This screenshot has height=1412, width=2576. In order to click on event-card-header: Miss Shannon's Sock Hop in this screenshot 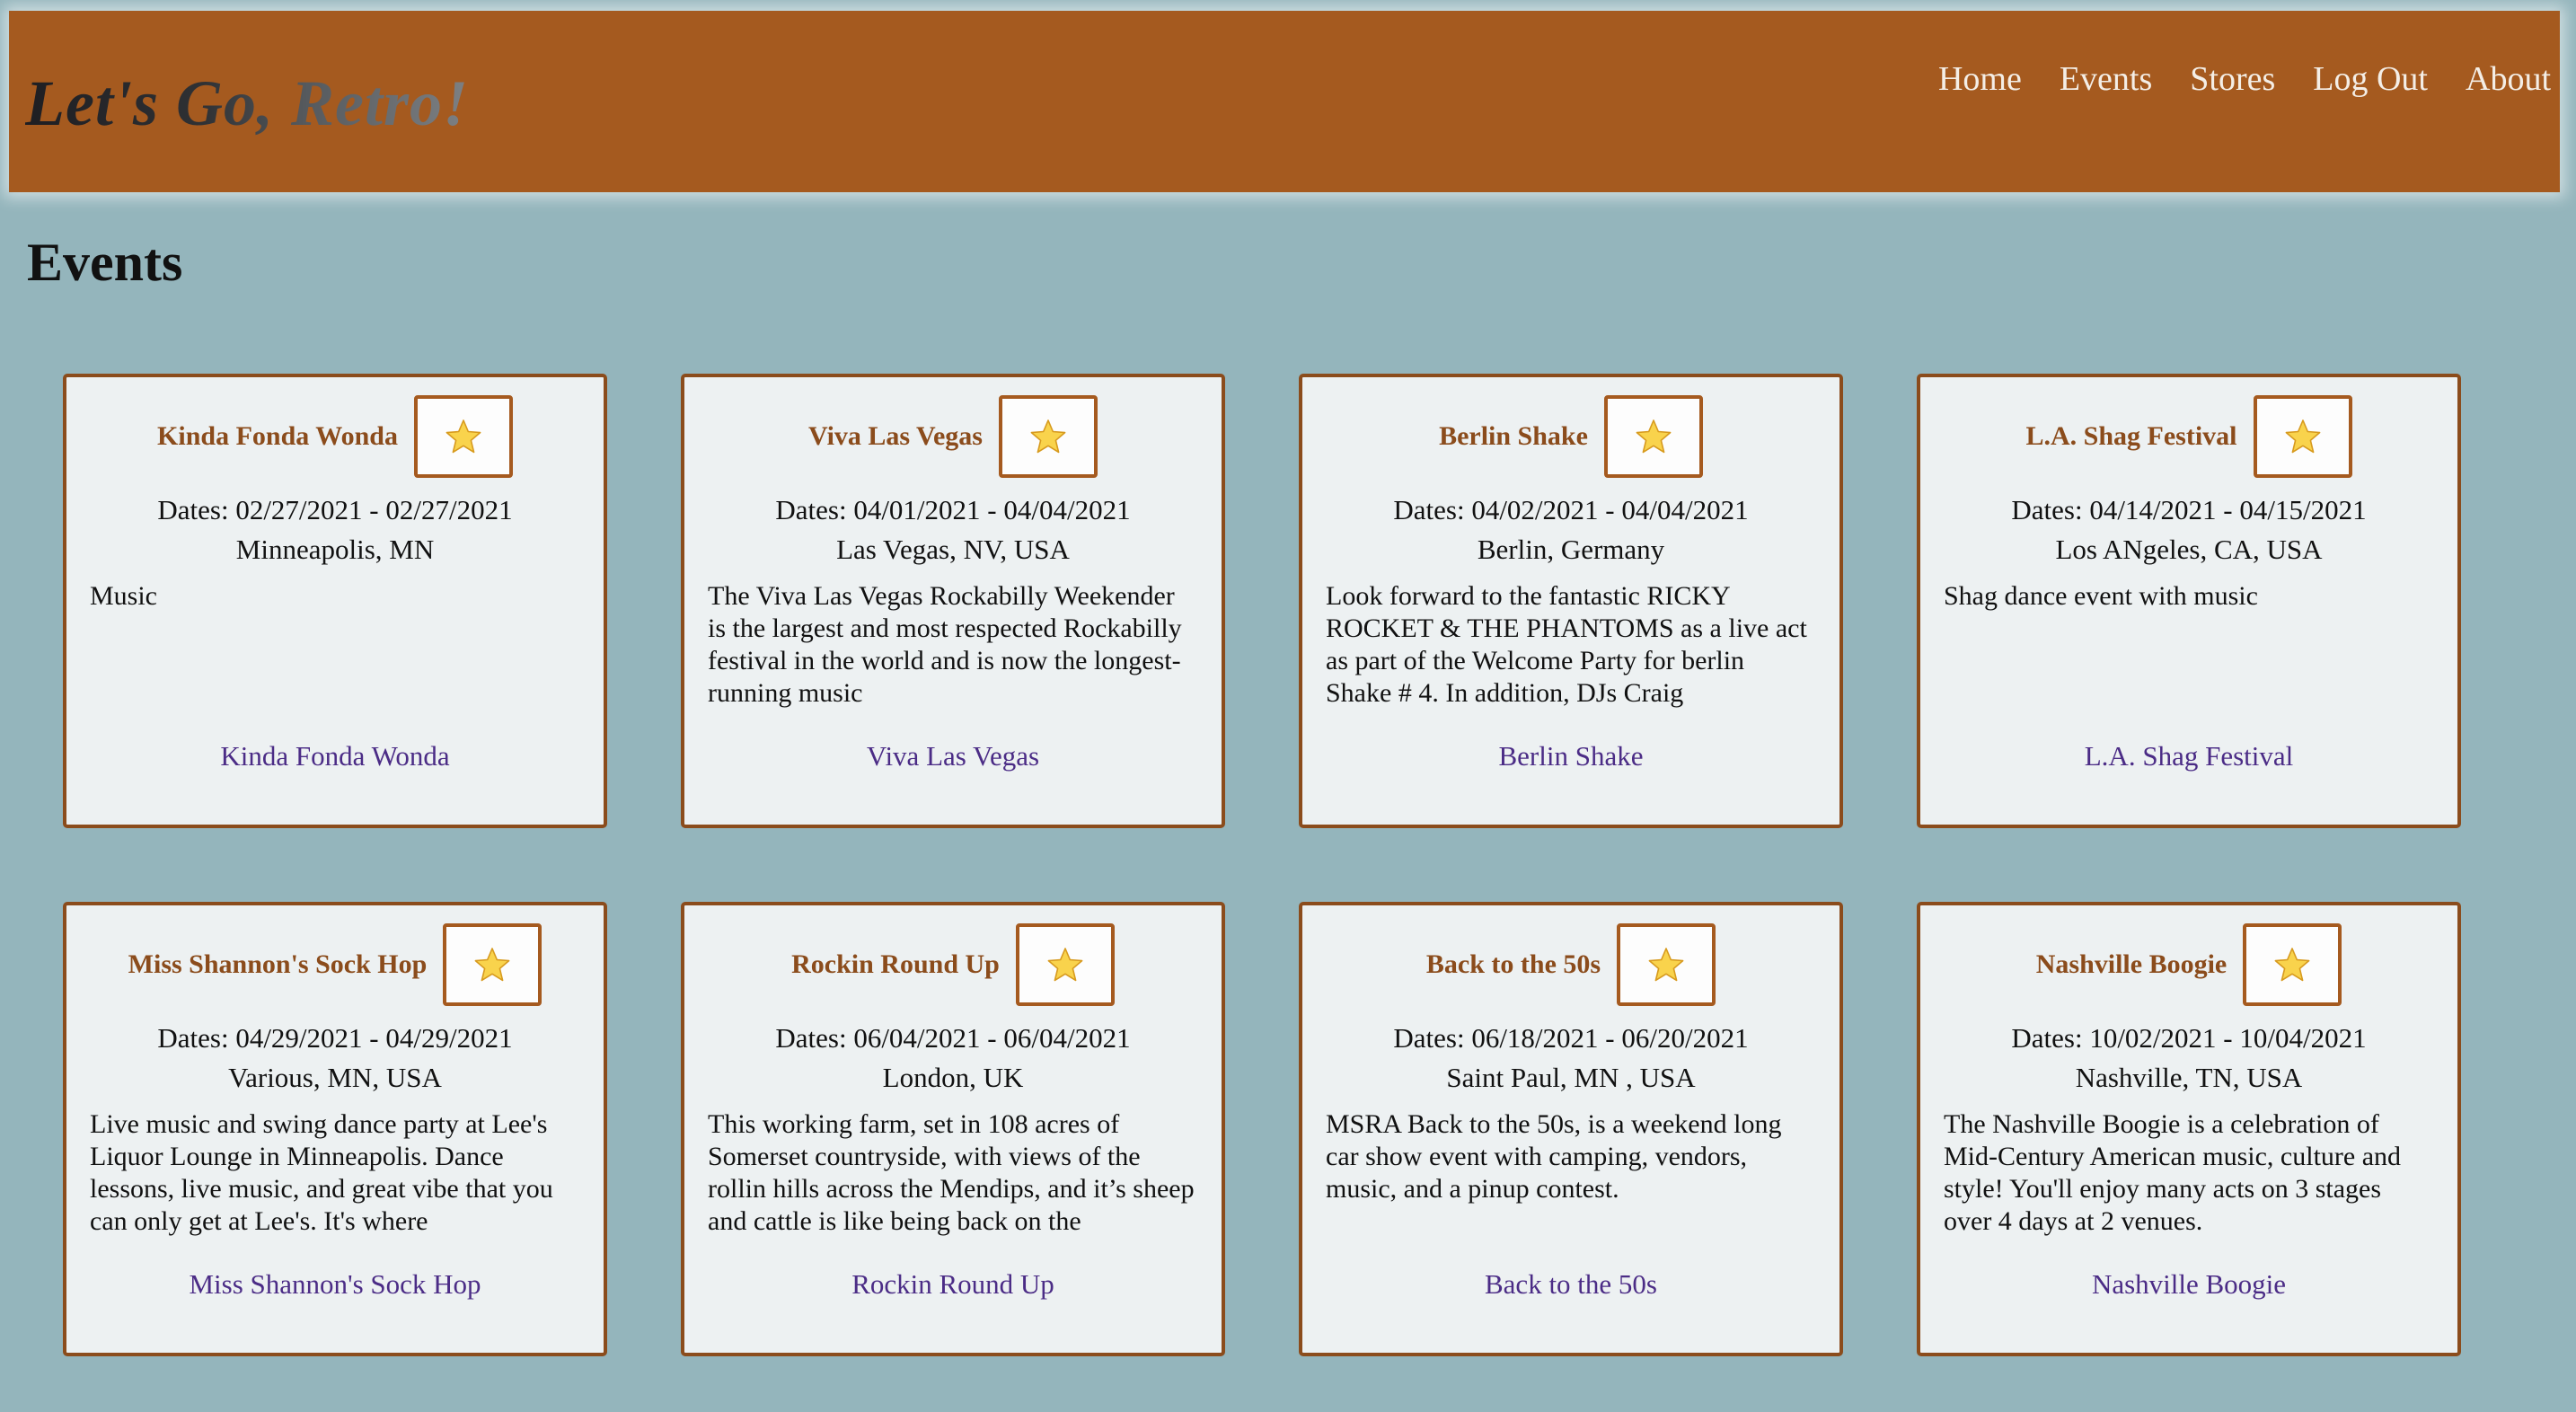, I will do `click(335, 964)`.